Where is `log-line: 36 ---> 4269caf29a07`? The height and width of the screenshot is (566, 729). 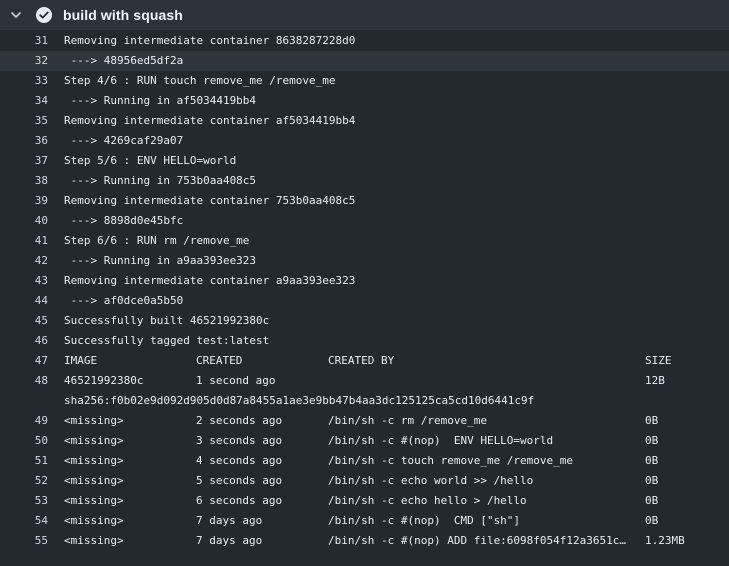 log-line: 36 ---> 4269caf29a07 is located at coordinates (364, 141).